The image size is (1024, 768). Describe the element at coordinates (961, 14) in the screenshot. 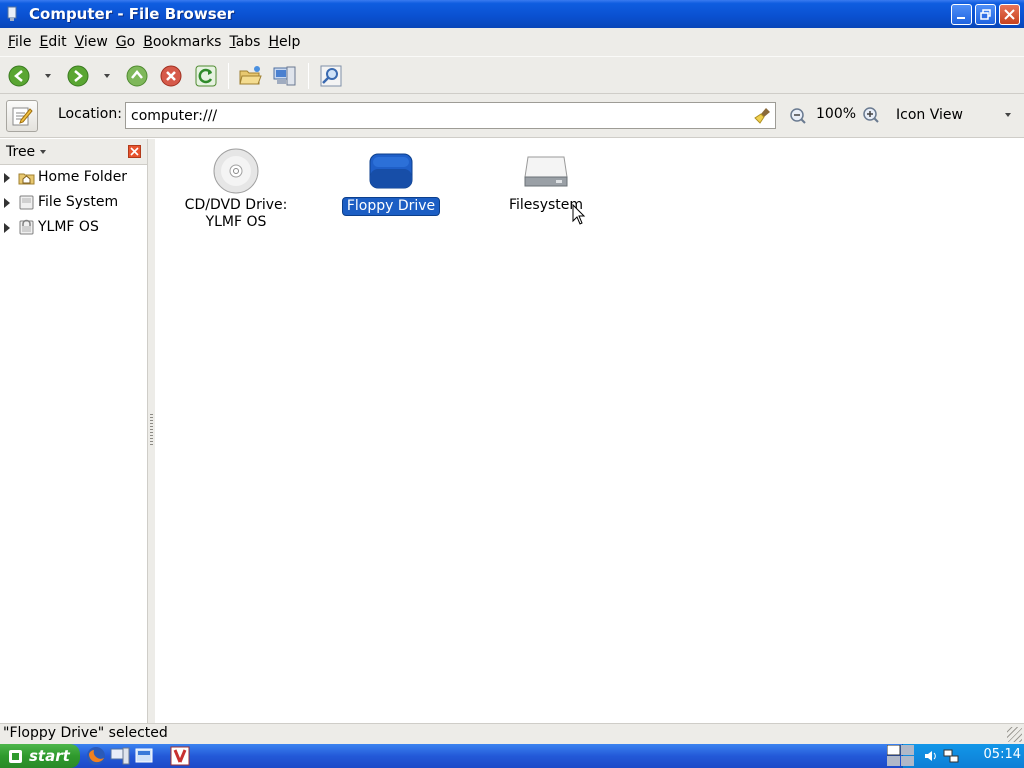

I see `minimize-button` at that location.